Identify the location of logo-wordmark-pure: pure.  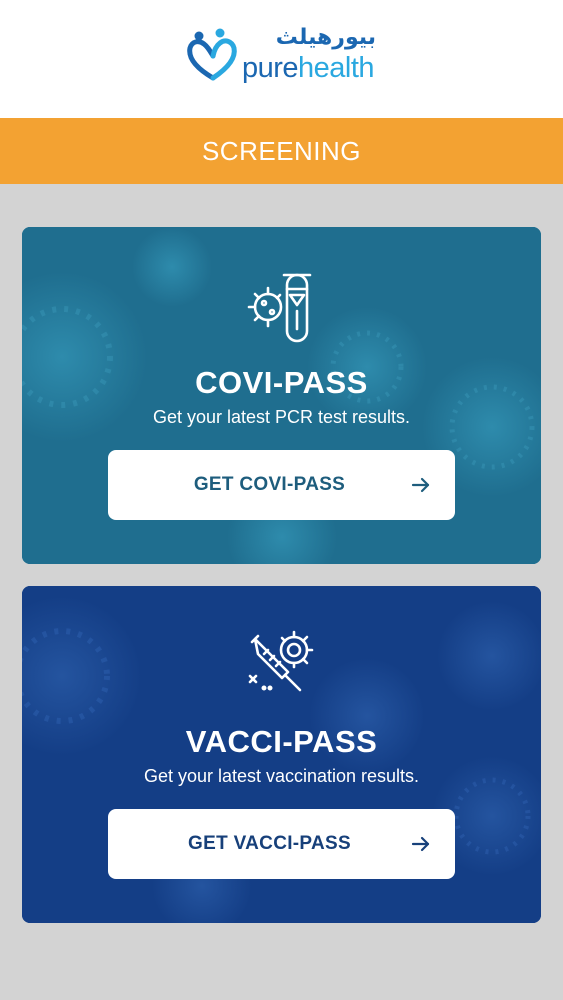
(270, 68).